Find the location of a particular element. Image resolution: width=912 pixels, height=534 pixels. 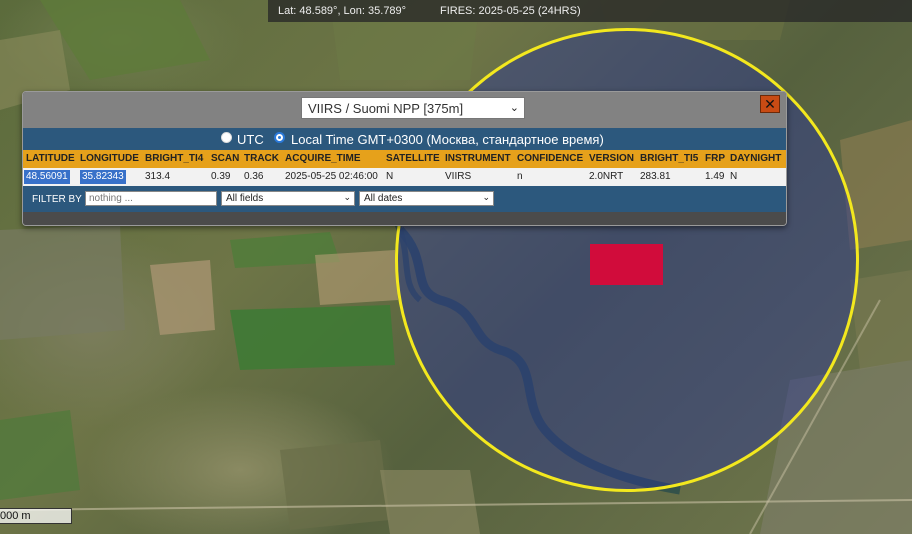

close-button: ✕ is located at coordinates (770, 104).